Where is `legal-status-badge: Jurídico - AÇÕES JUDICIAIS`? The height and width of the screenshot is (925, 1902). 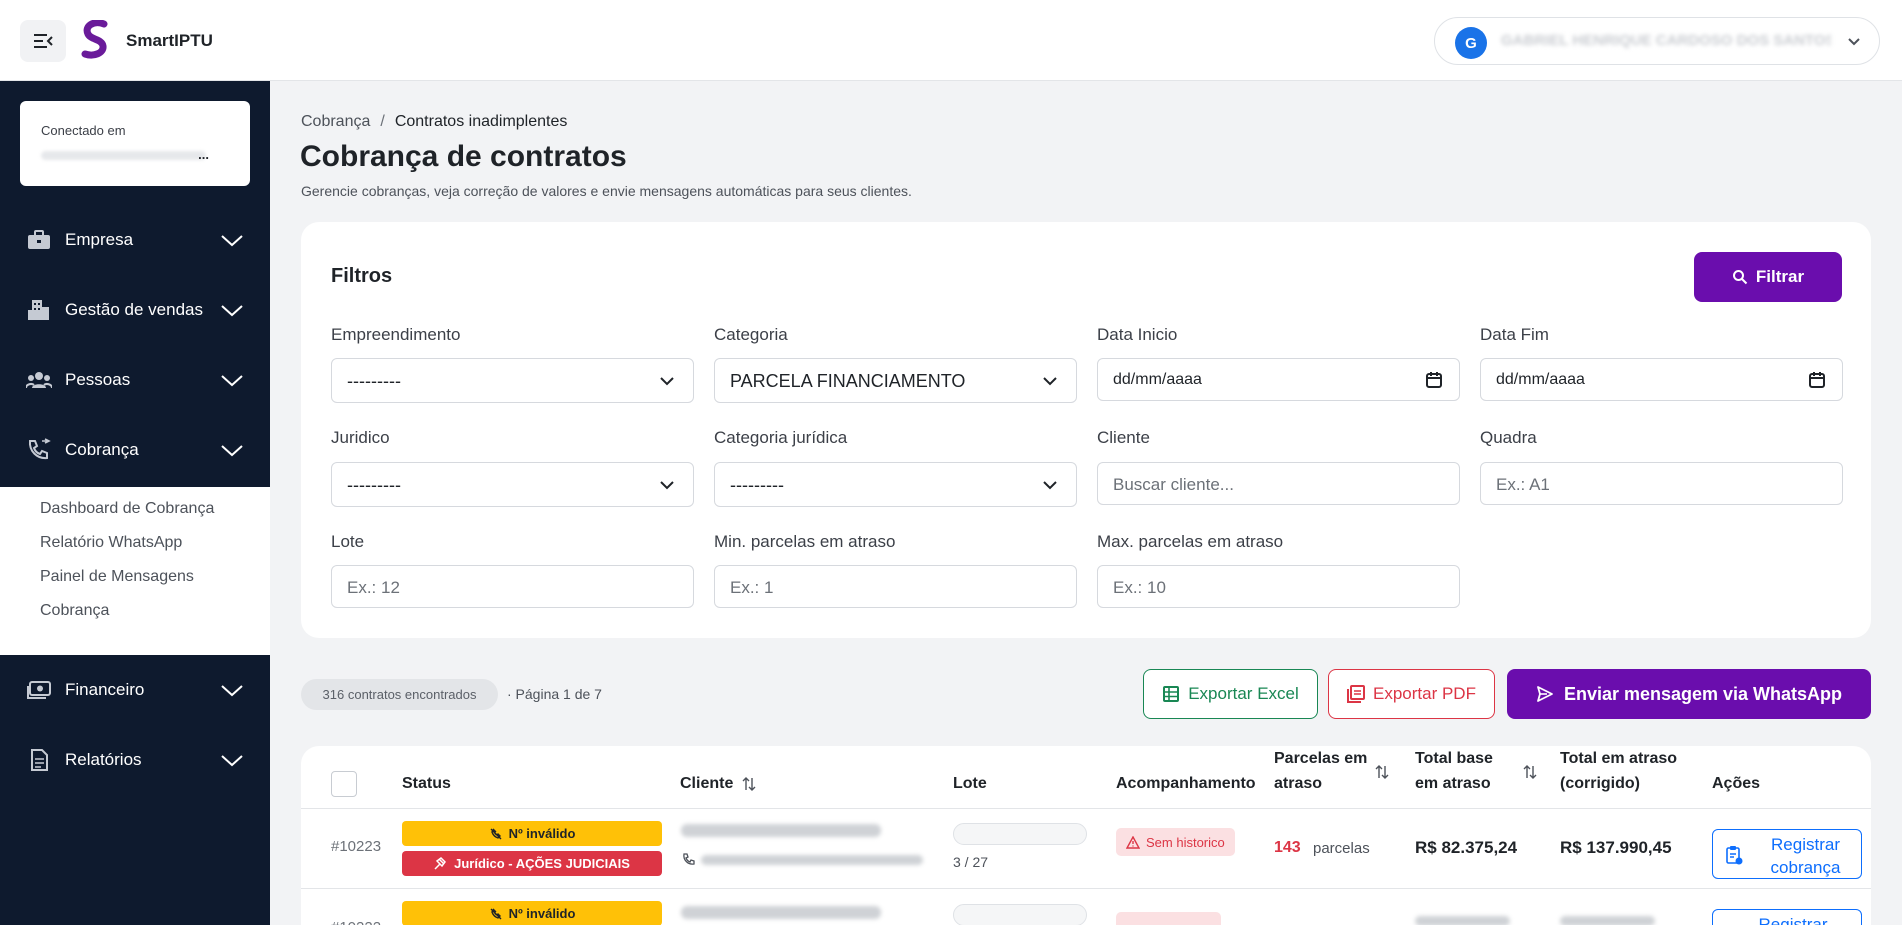
legal-status-badge: Jurídico - AÇÕES JUDICIAIS is located at coordinates (532, 863).